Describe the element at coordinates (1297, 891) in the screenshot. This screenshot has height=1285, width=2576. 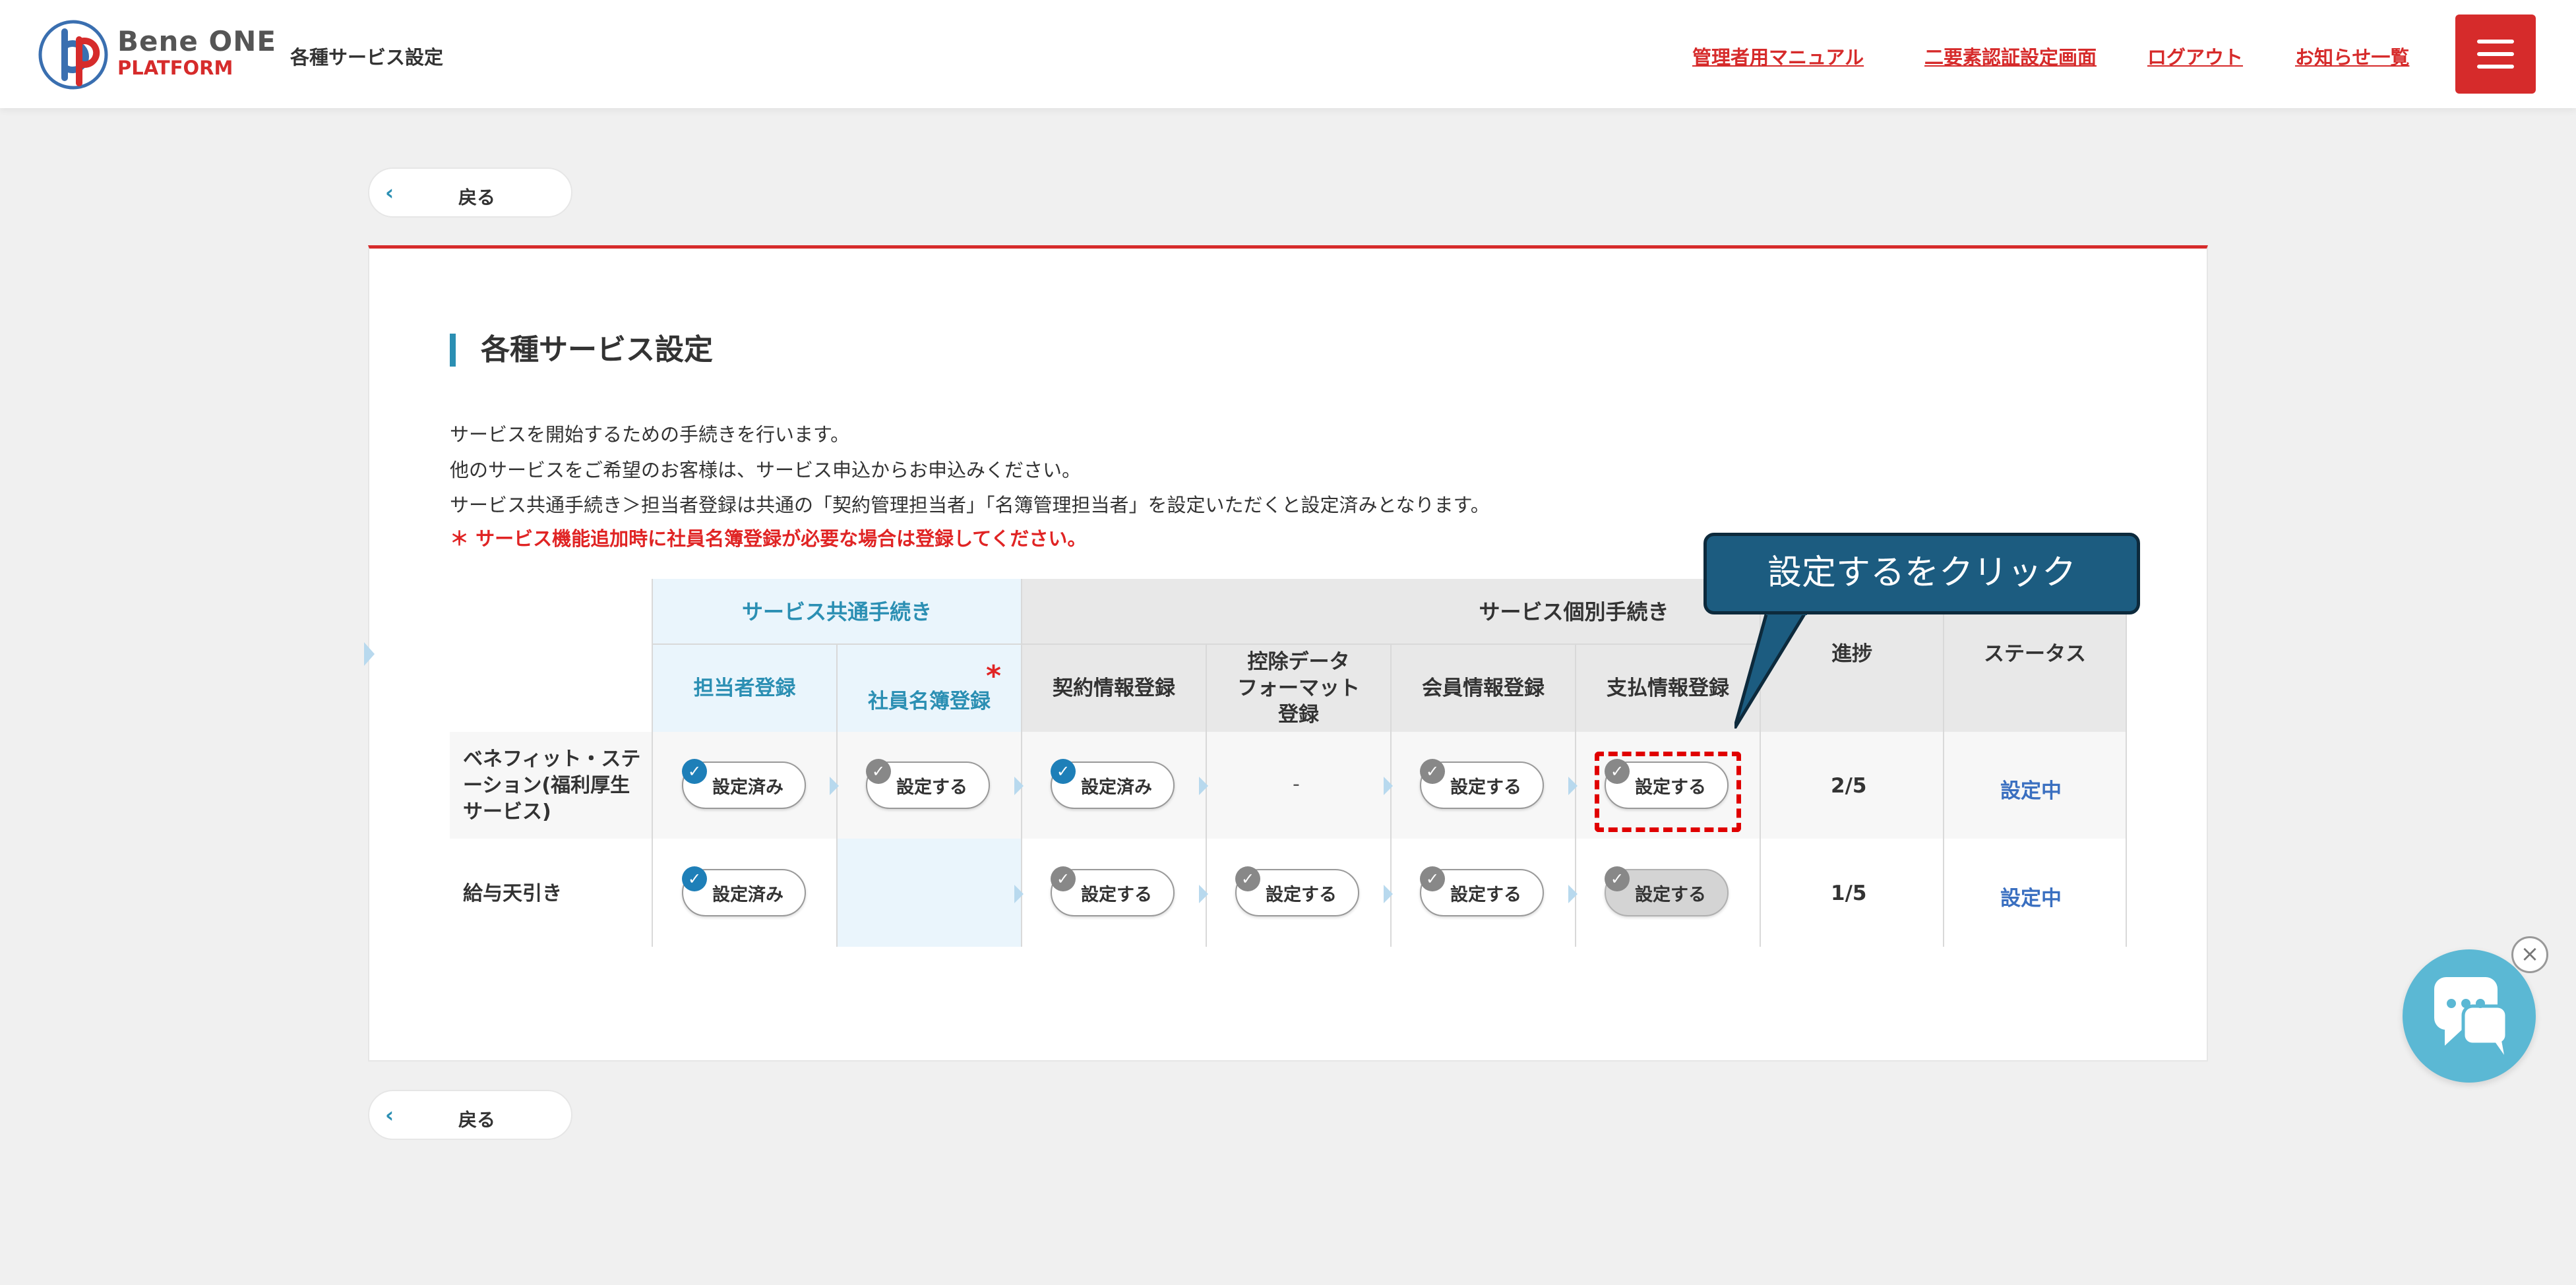
I see `kojo-setup-button: ✓ 設定する` at that location.